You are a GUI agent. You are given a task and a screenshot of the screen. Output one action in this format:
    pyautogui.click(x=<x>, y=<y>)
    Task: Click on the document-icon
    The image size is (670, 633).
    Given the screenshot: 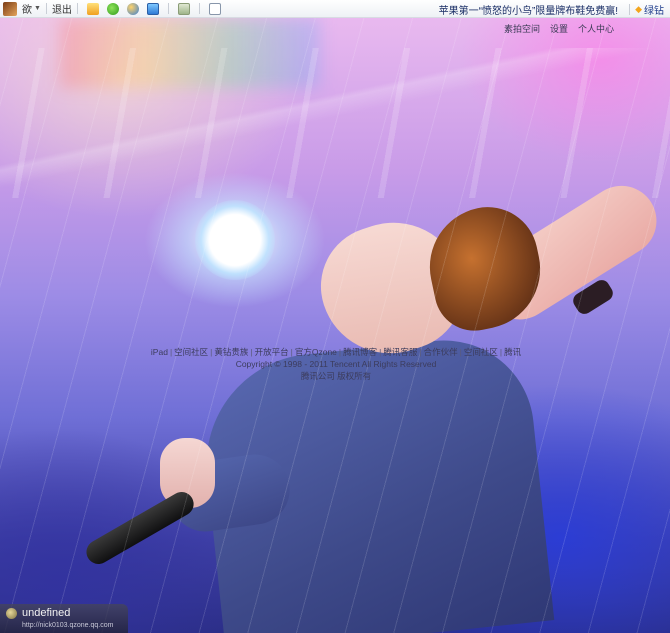 What is the action you would take?
    pyautogui.click(x=214, y=8)
    